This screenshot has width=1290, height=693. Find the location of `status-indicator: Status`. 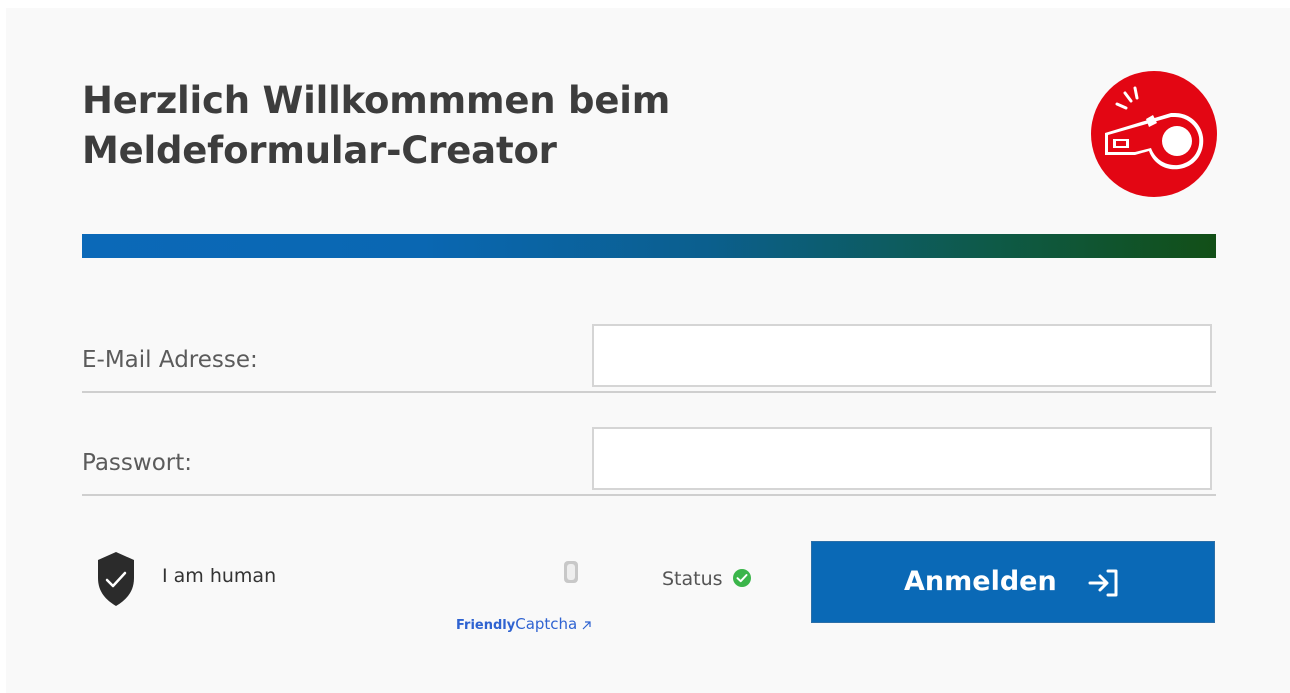

status-indicator: Status is located at coordinates (706, 579).